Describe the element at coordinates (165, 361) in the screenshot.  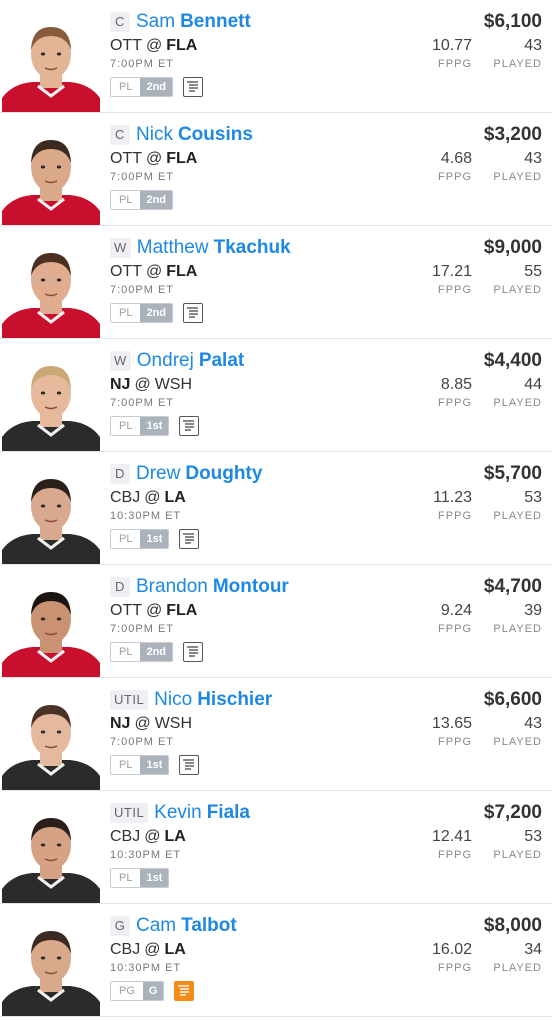
I see `player-first-name: Ondrej` at that location.